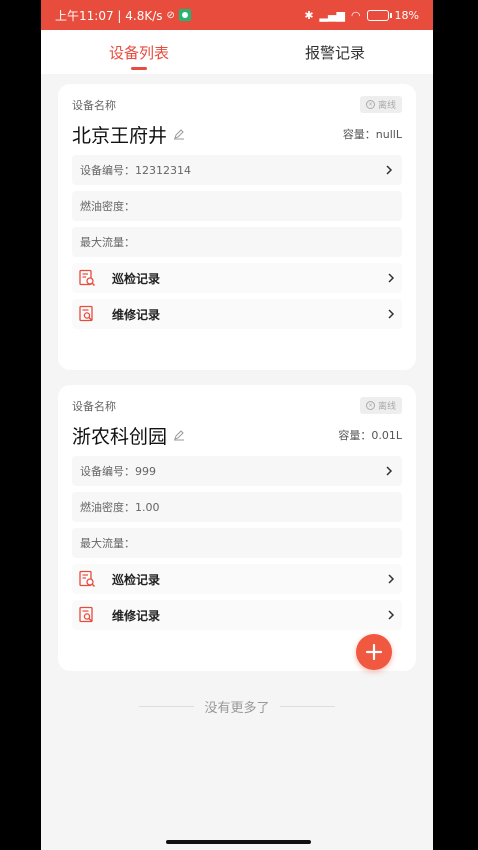 The height and width of the screenshot is (850, 478). Describe the element at coordinates (355, 15) in the screenshot. I see `wifi-icon: ◠` at that location.